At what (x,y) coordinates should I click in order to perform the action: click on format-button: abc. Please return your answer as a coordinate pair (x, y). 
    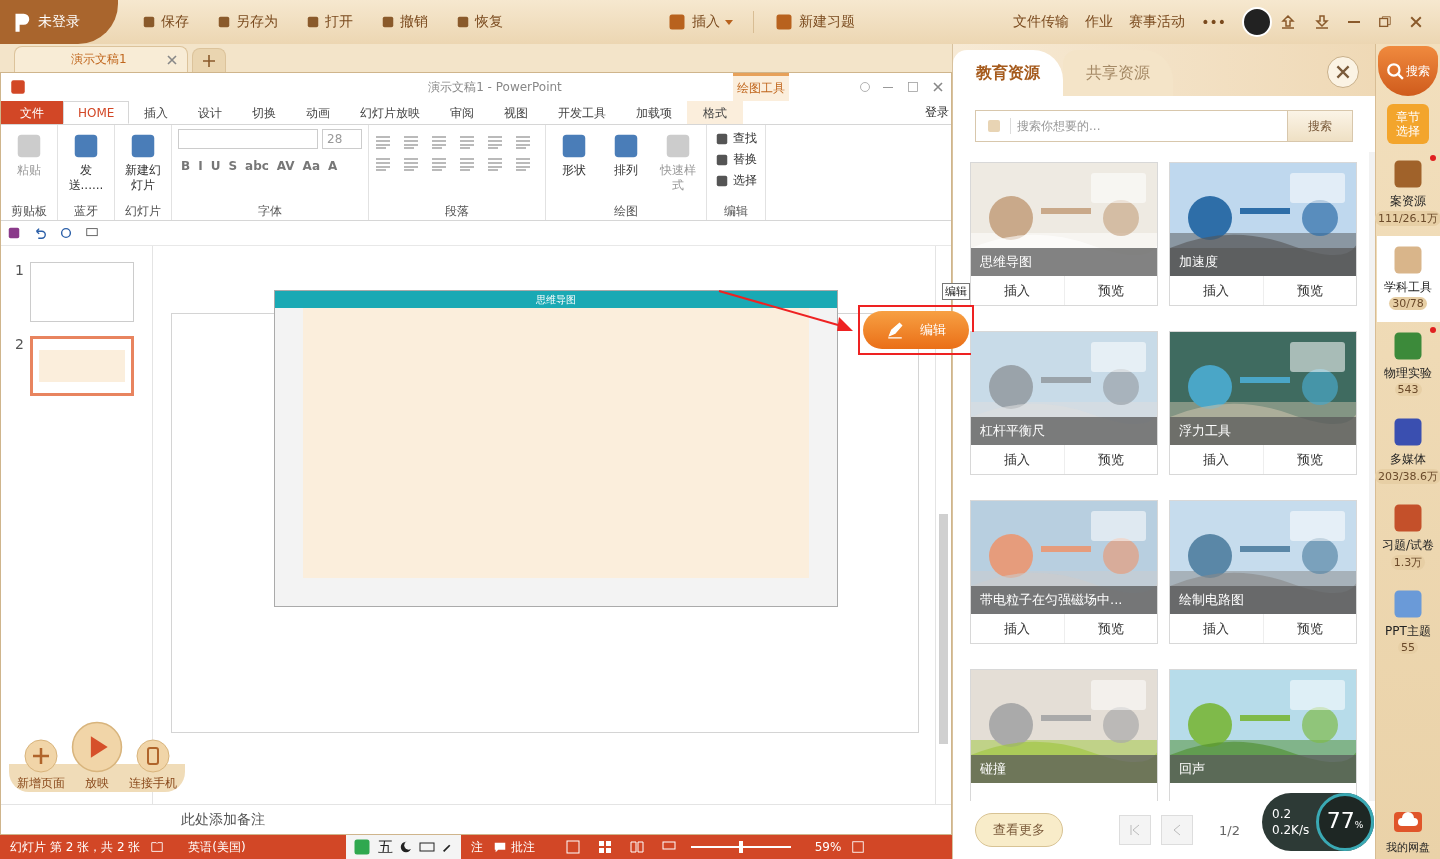
    Looking at the image, I should click on (257, 166).